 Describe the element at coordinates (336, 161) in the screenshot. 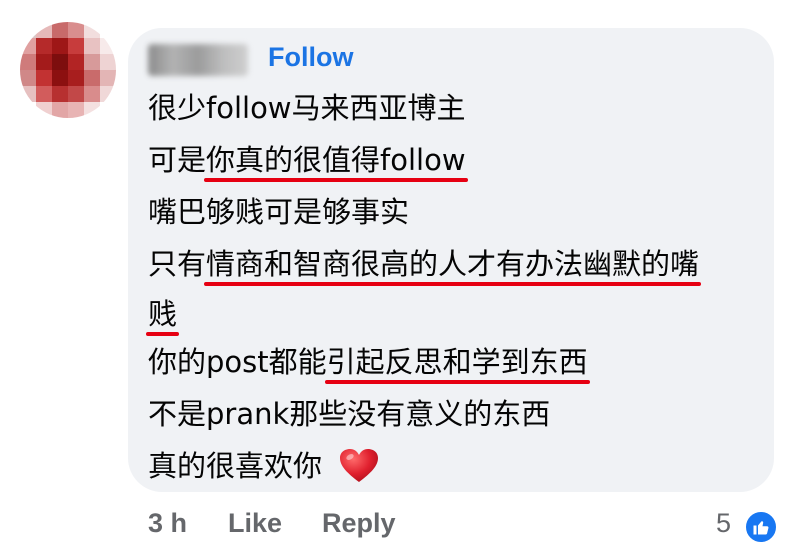

I see `underlined-text: 你真的很值得follow` at that location.